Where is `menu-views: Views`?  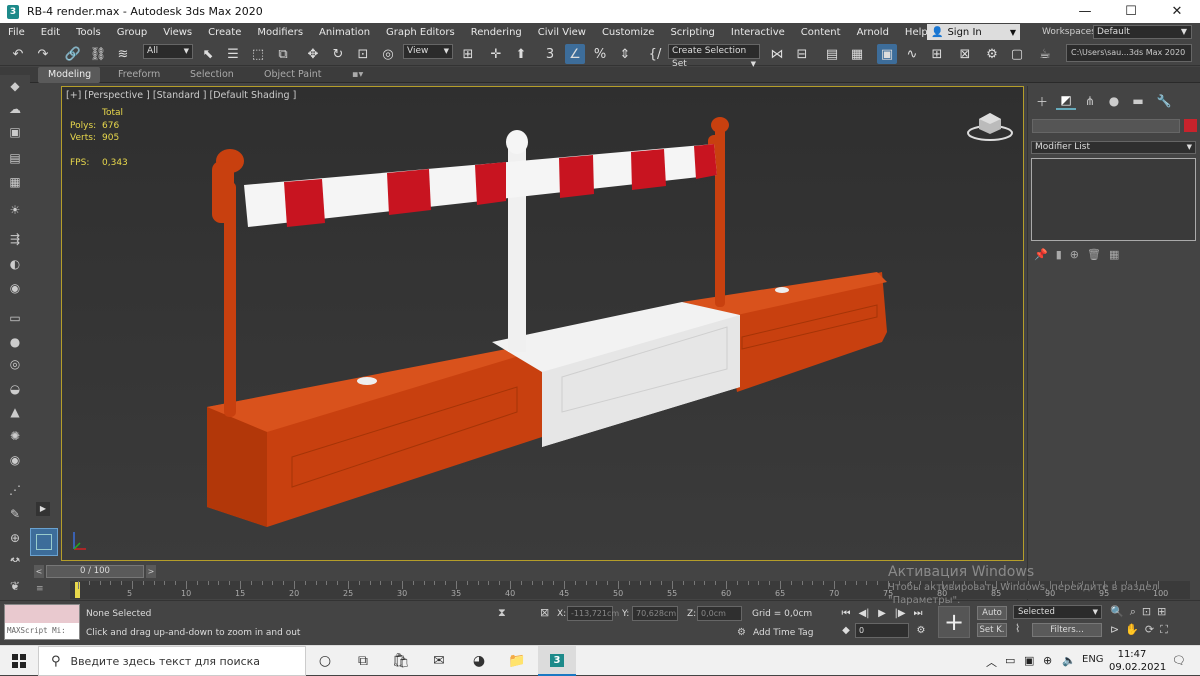
menu-views: Views is located at coordinates (177, 32).